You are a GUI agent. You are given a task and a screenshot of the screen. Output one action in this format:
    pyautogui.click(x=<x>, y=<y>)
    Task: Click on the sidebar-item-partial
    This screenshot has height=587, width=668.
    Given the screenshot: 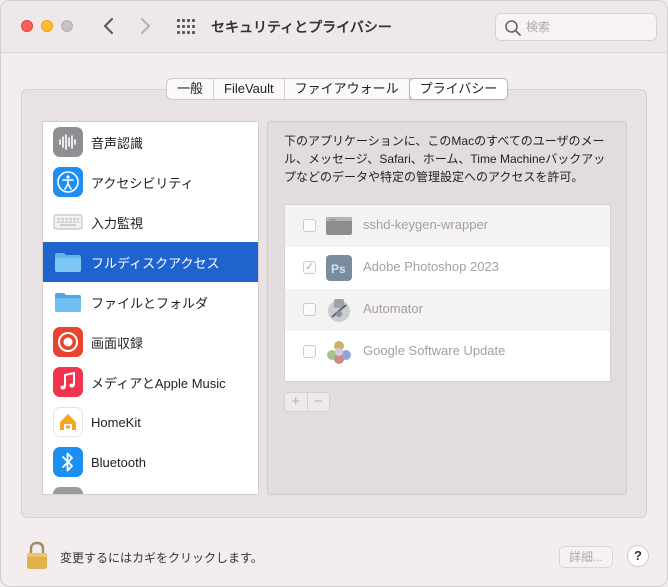 What is the action you would take?
    pyautogui.click(x=150, y=488)
    